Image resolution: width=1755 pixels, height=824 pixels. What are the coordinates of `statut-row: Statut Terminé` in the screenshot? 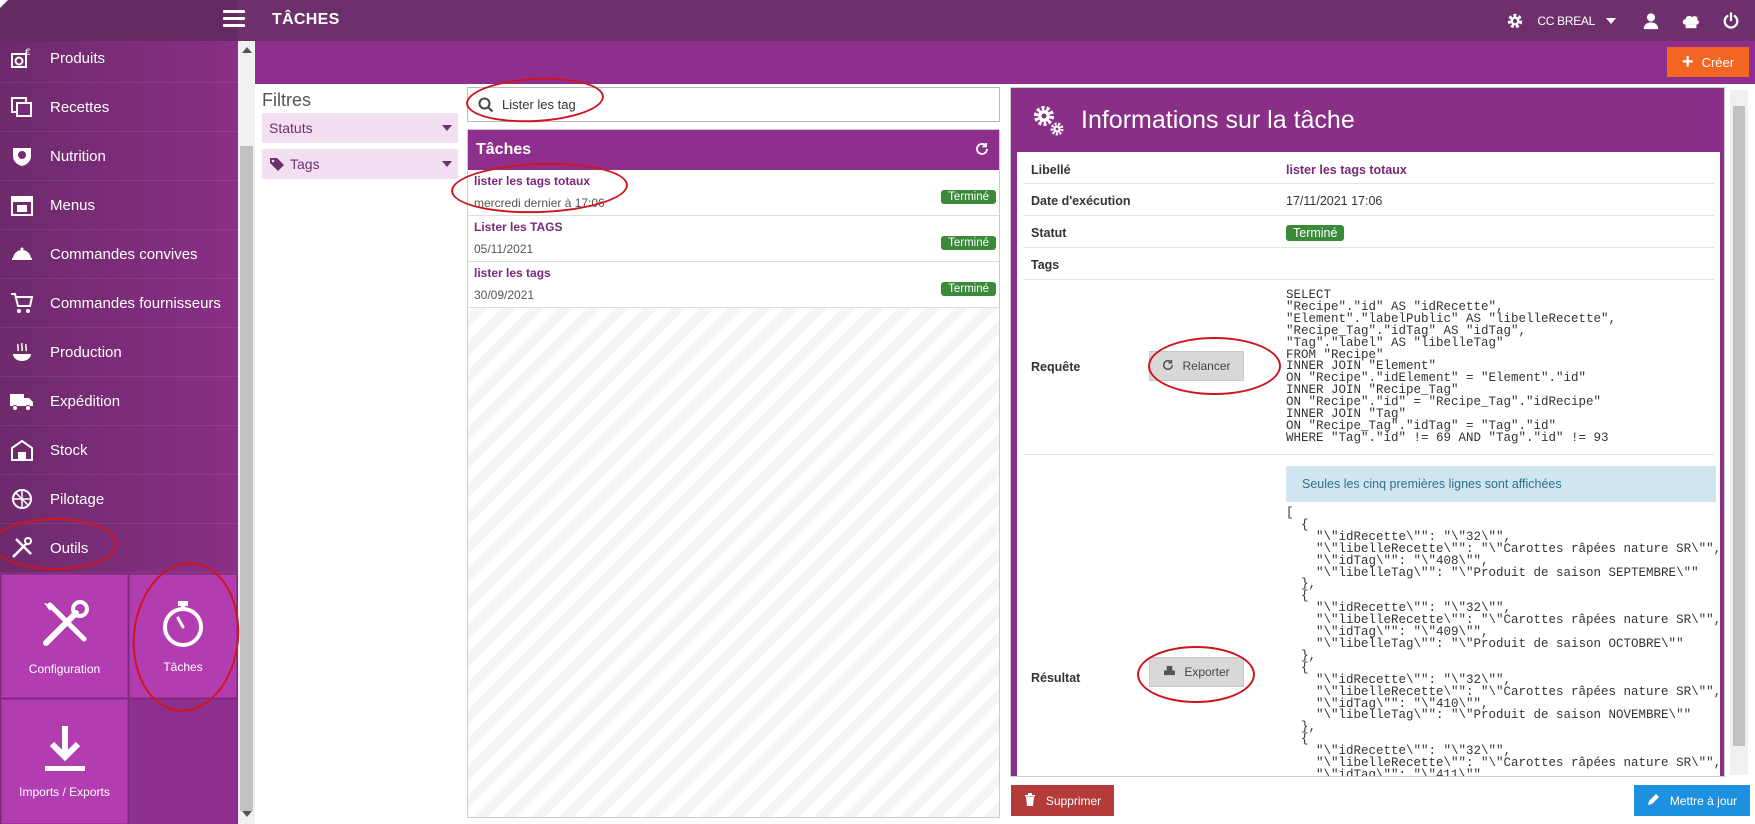 It's located at (1368, 232).